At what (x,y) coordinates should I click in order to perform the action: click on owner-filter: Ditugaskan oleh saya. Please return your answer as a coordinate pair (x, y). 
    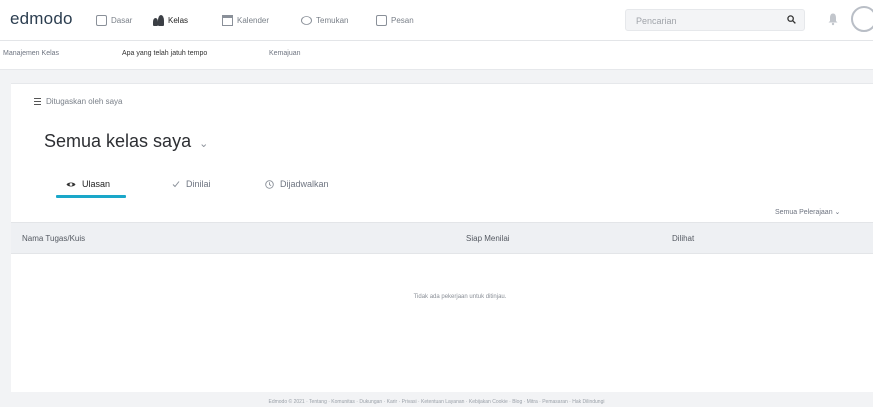
    Looking at the image, I should click on (78, 101).